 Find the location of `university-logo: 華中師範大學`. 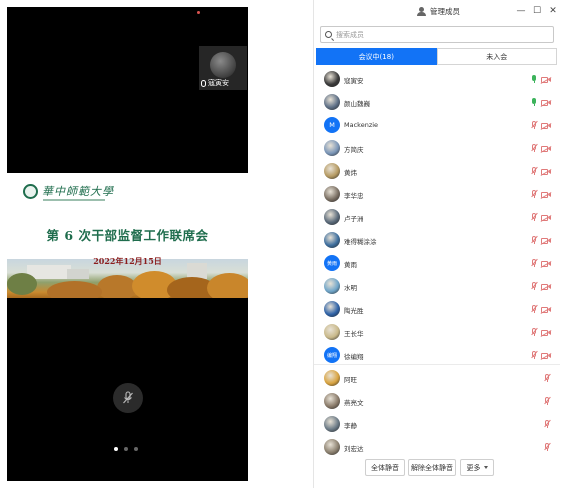

university-logo: 華中師範大學 is located at coordinates (68, 191).